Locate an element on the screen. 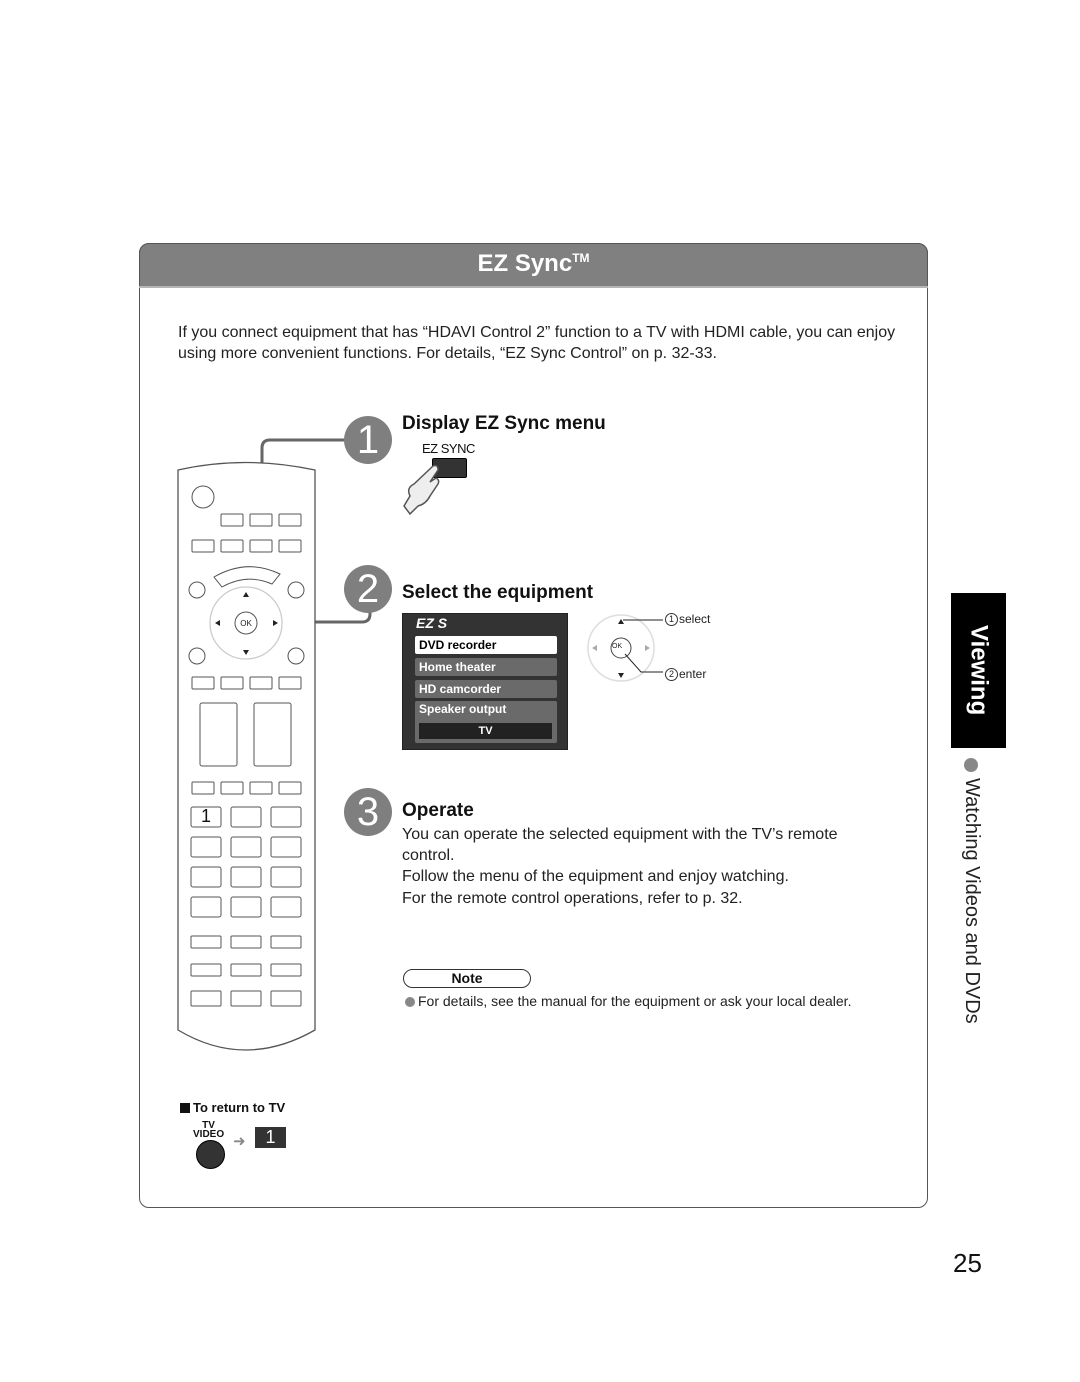 This screenshot has width=1080, height=1382. ez-sync-menu-logo: EZ S is located at coordinates (432, 623).